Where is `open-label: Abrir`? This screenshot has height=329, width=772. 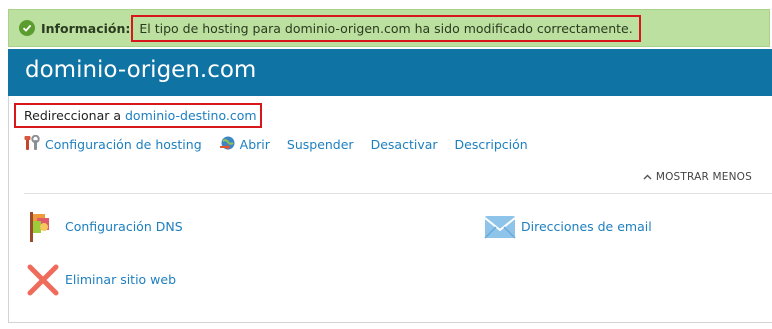 open-label: Abrir is located at coordinates (254, 144).